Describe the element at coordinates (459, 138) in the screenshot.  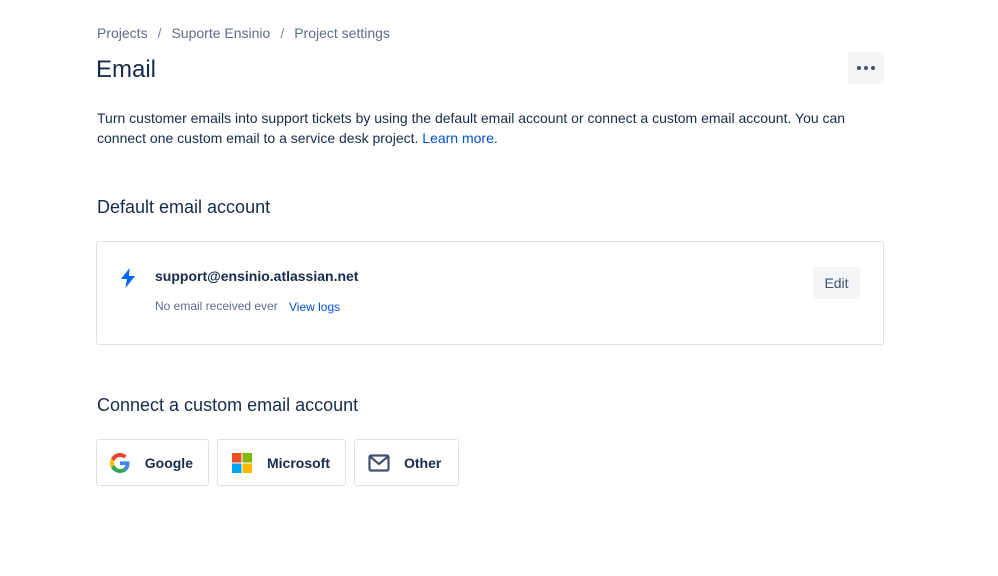
I see `learn-more-link: Learn more.` at that location.